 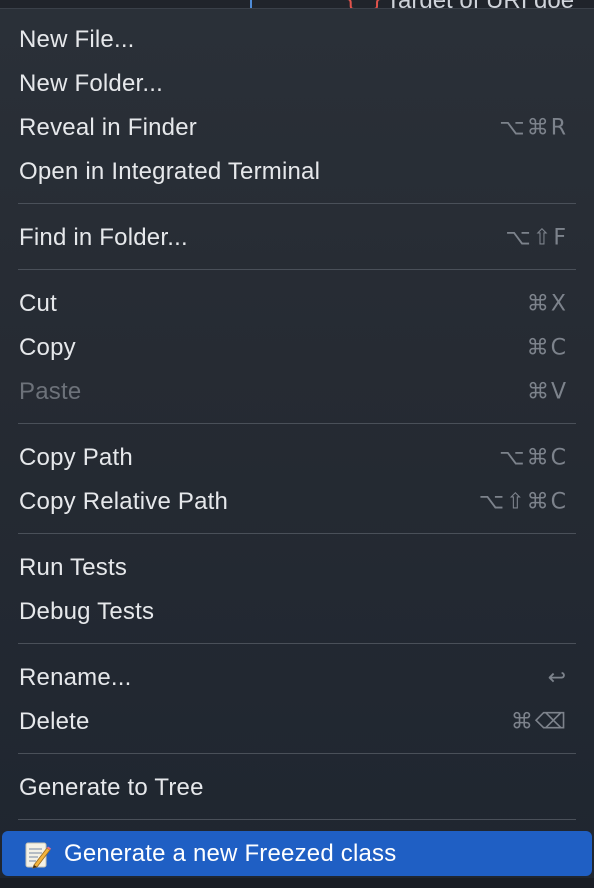 I want to click on menu-item-label: Run Tests, so click(x=73, y=567).